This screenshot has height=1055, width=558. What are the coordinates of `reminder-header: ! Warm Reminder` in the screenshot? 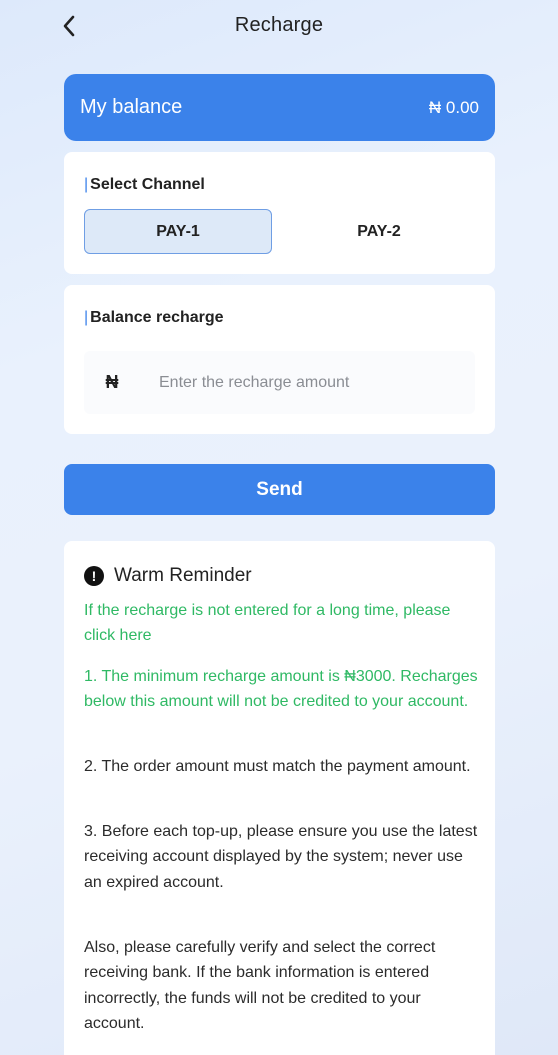 It's located at (168, 576).